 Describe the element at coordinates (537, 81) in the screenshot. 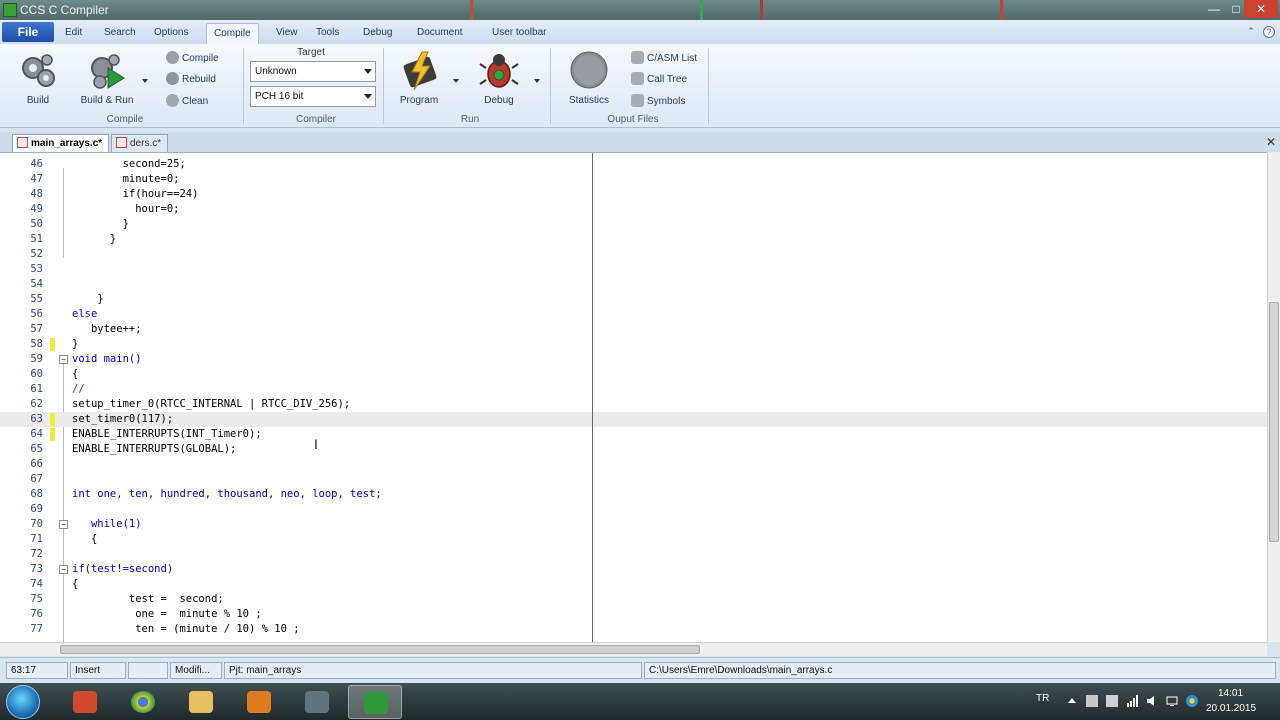

I see `debug-dropdown-icon` at that location.